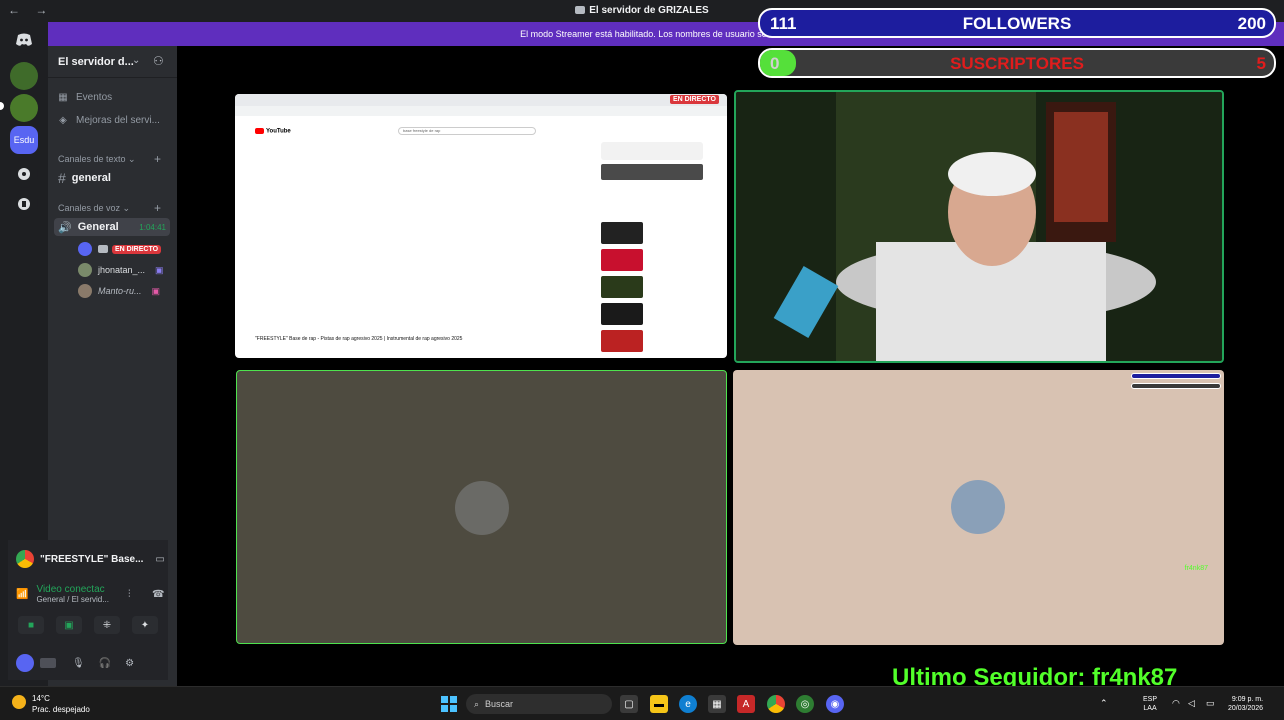 This screenshot has width=1284, height=720. I want to click on screen-icon: ▭, so click(159, 559).